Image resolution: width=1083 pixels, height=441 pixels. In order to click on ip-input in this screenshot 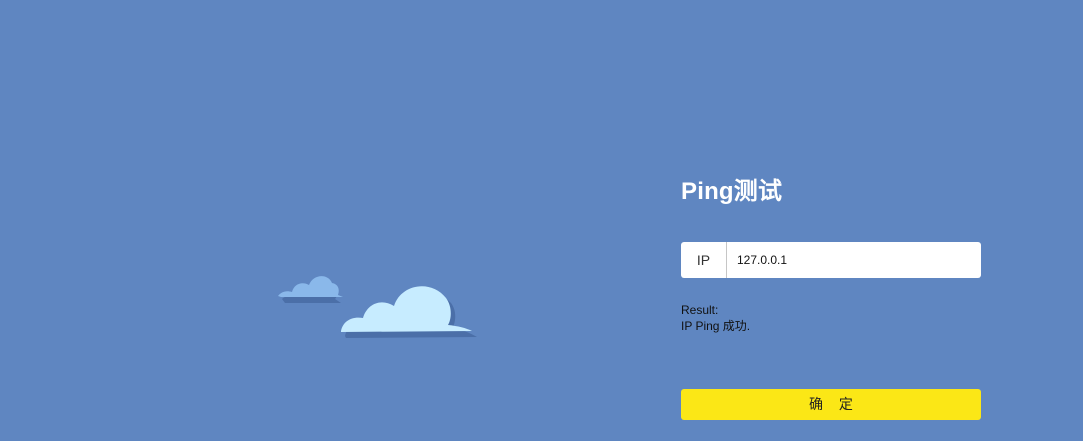, I will do `click(854, 260)`.